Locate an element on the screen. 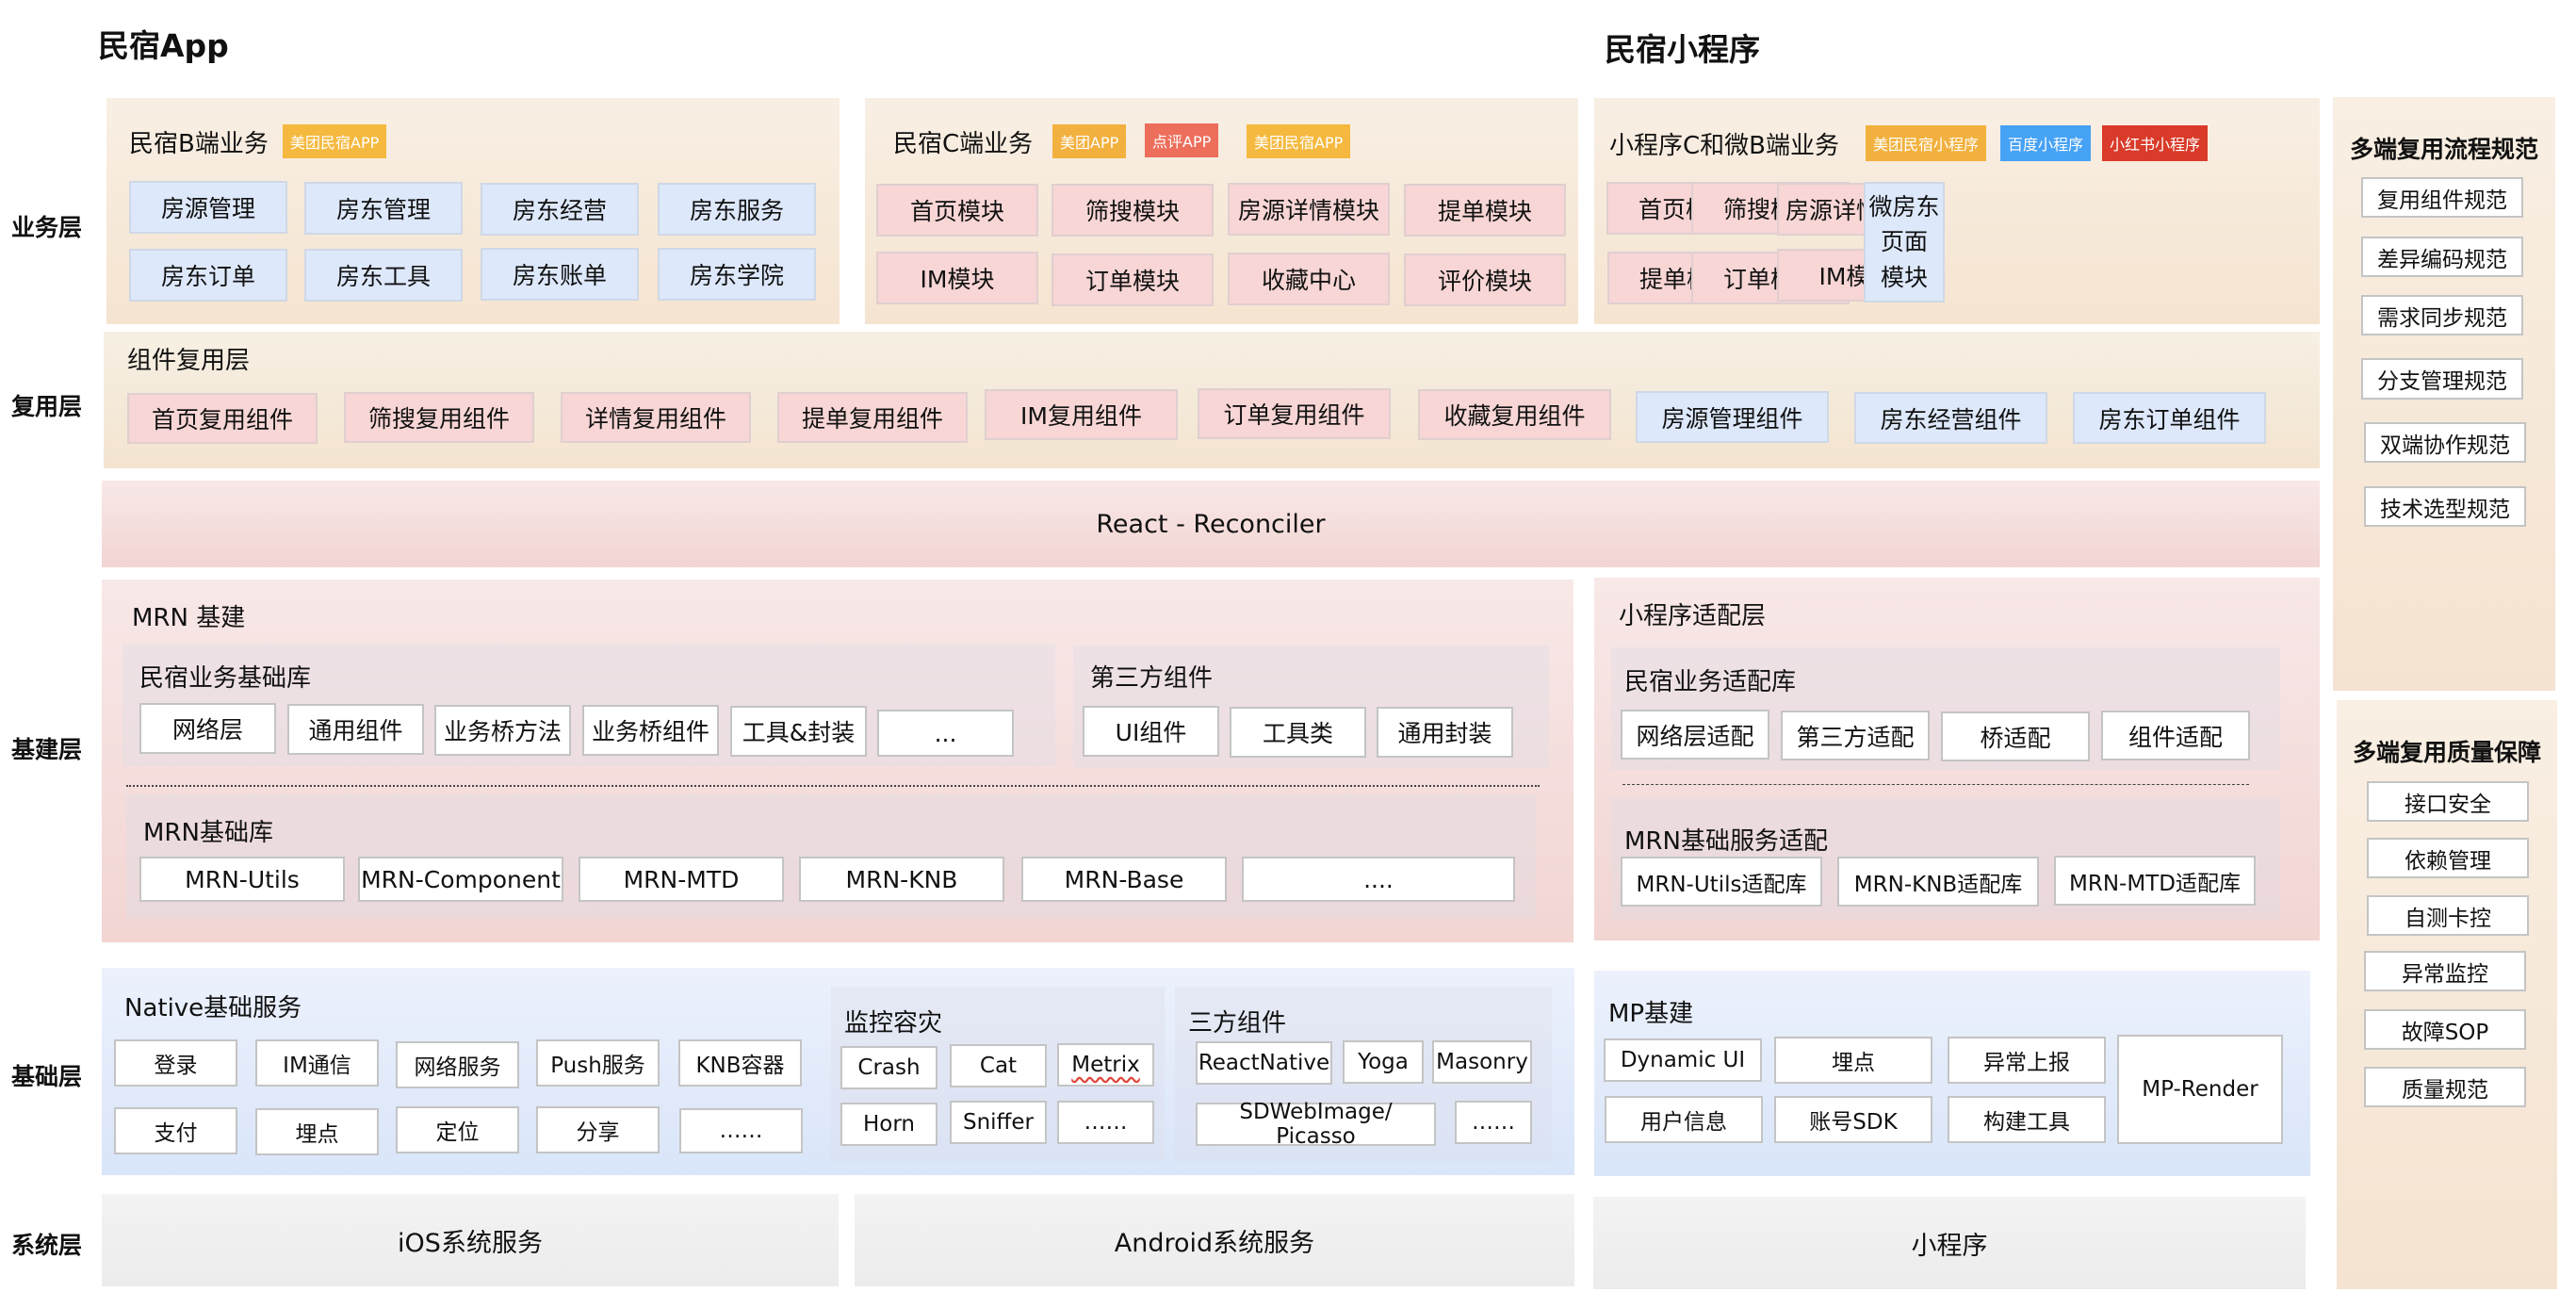 This screenshot has width=2576, height=1308. mp-adapter-title: 小程序适配层 is located at coordinates (1693, 616).